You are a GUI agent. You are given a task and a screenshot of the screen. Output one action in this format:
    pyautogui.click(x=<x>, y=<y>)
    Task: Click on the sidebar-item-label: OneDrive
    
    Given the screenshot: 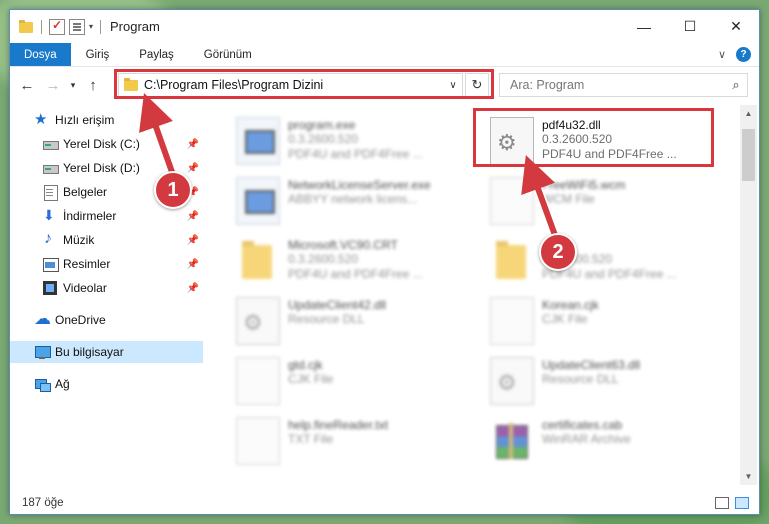 What is the action you would take?
    pyautogui.click(x=80, y=320)
    